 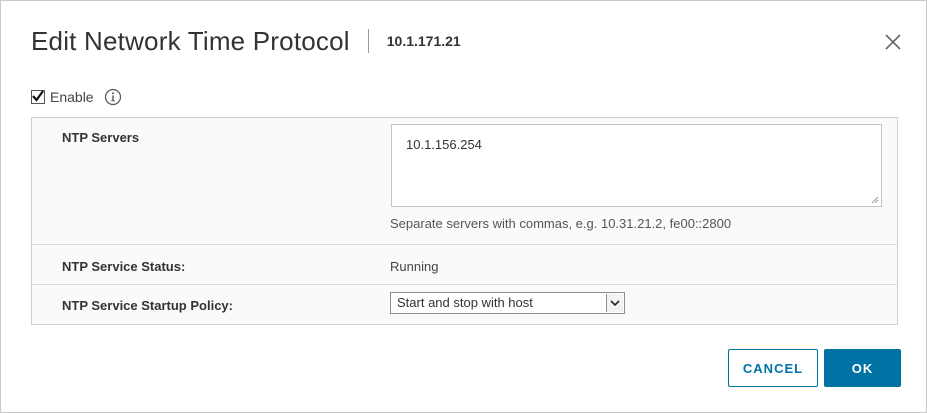 What do you see at coordinates (113, 97) in the screenshot?
I see `info-icon` at bounding box center [113, 97].